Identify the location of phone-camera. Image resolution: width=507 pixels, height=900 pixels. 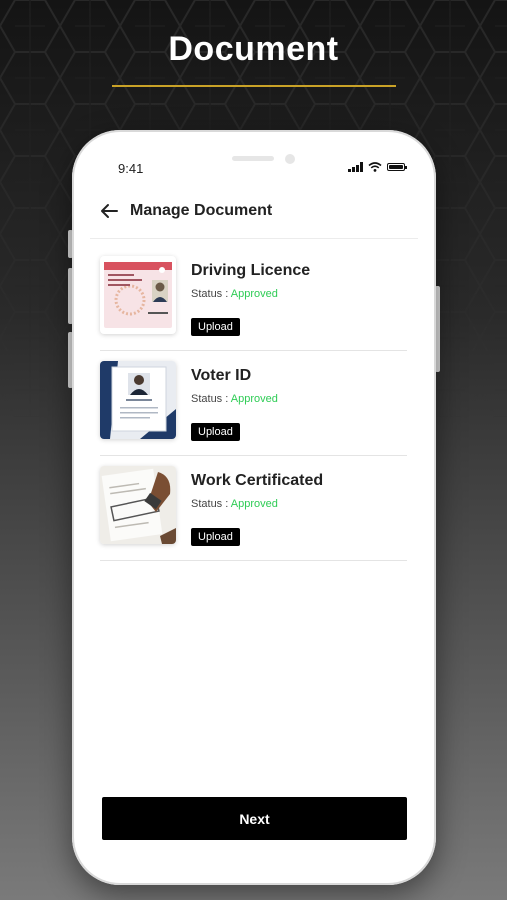
(290, 159).